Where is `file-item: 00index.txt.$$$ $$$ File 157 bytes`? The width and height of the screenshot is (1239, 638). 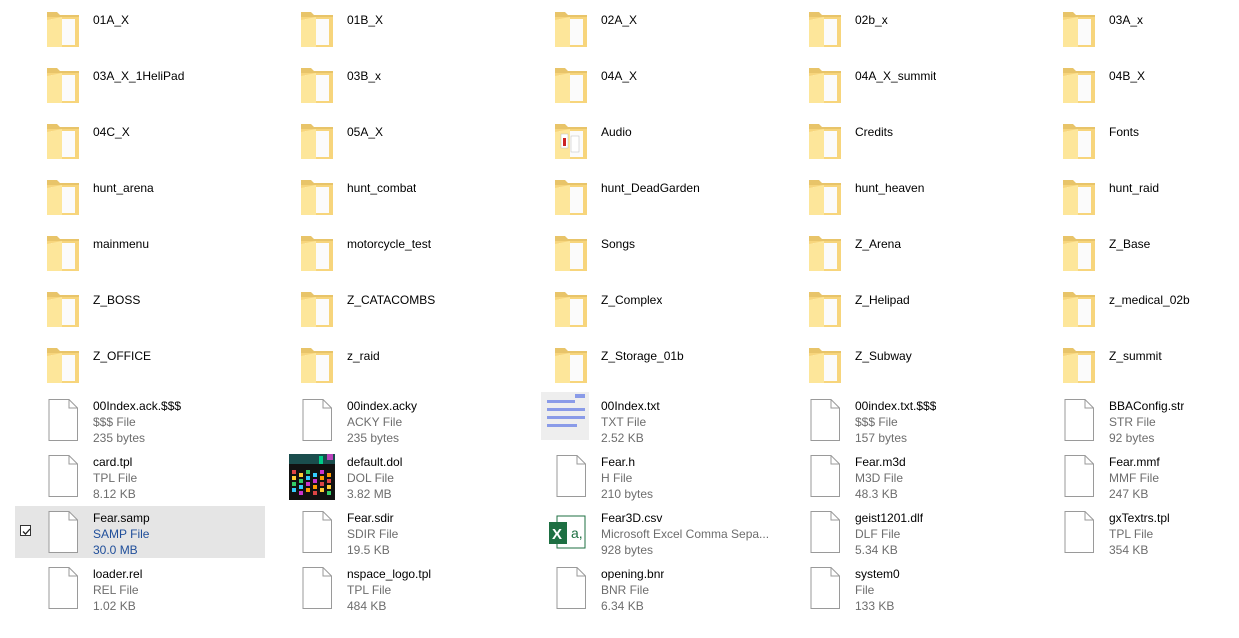
file-item: 00index.txt.$$$ $$$ File 157 bytes is located at coordinates (902, 420).